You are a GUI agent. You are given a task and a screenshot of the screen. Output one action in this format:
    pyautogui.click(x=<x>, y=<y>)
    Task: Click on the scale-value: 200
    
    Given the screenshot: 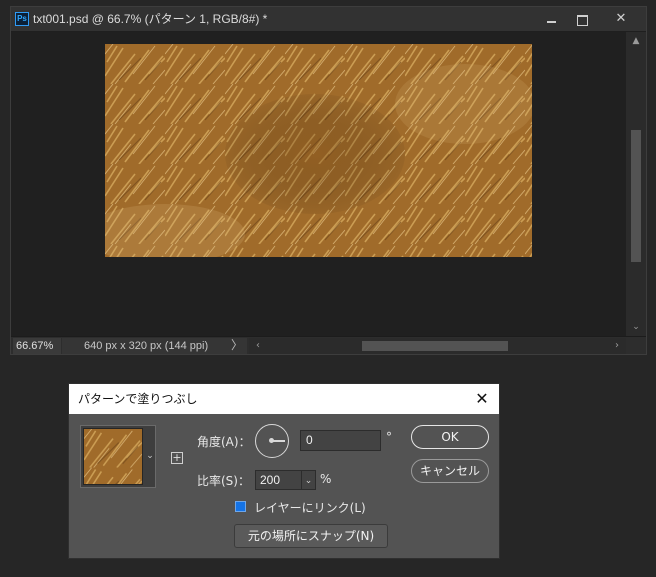 What is the action you would take?
    pyautogui.click(x=270, y=480)
    